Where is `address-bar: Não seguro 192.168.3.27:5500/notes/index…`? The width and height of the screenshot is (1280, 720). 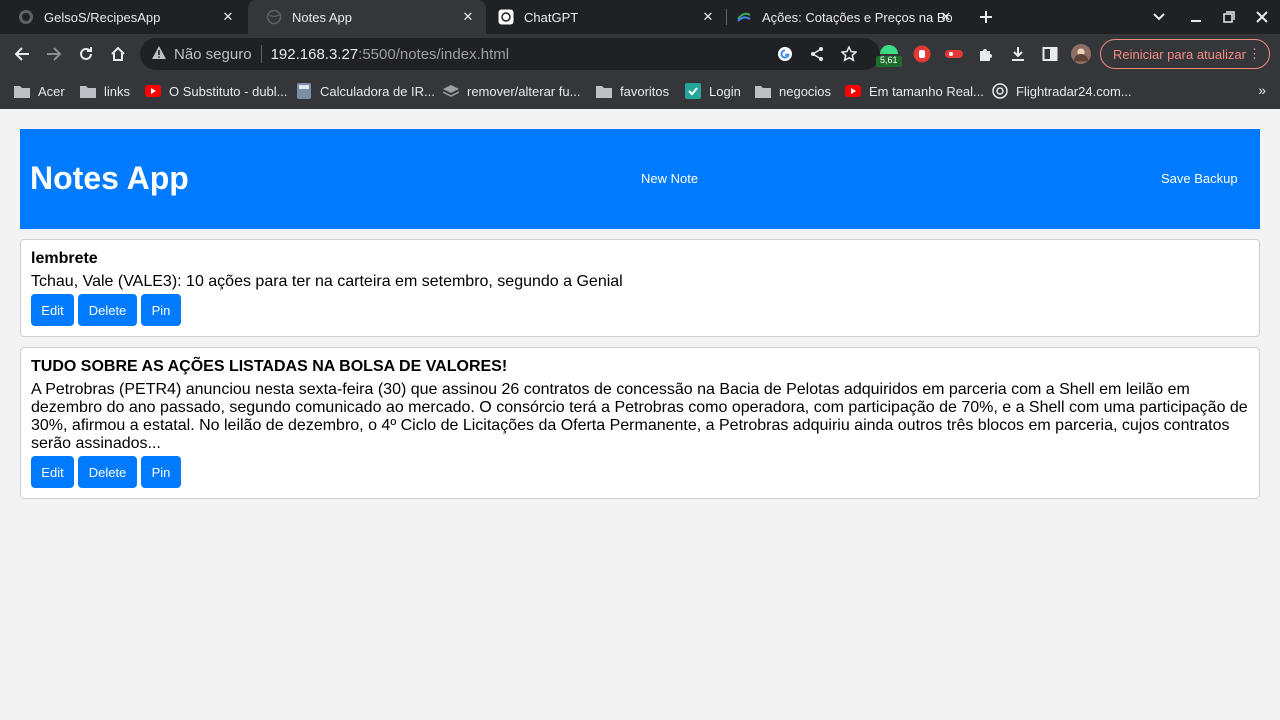 address-bar: Não seguro 192.168.3.27:5500/notes/index… is located at coordinates (510, 54).